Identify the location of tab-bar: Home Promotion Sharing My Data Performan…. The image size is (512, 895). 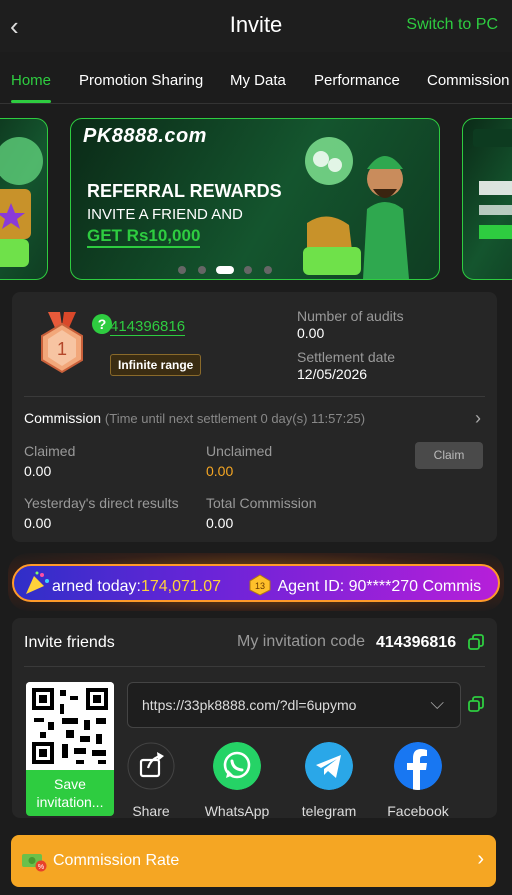
(256, 80).